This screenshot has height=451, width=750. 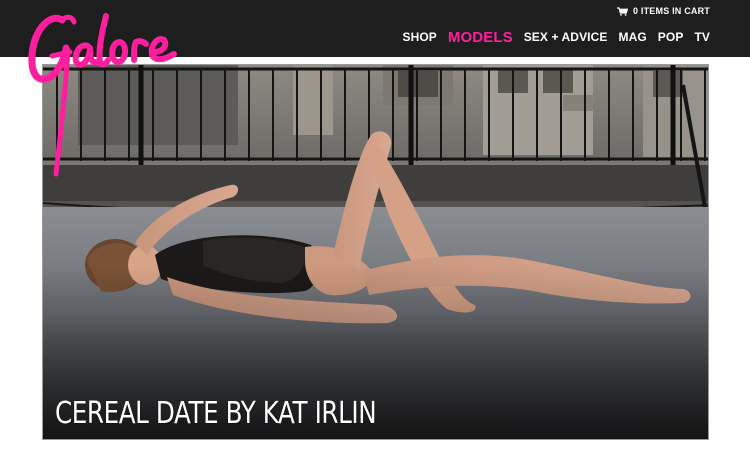 What do you see at coordinates (480, 37) in the screenshot?
I see `nav-models: MODELS` at bounding box center [480, 37].